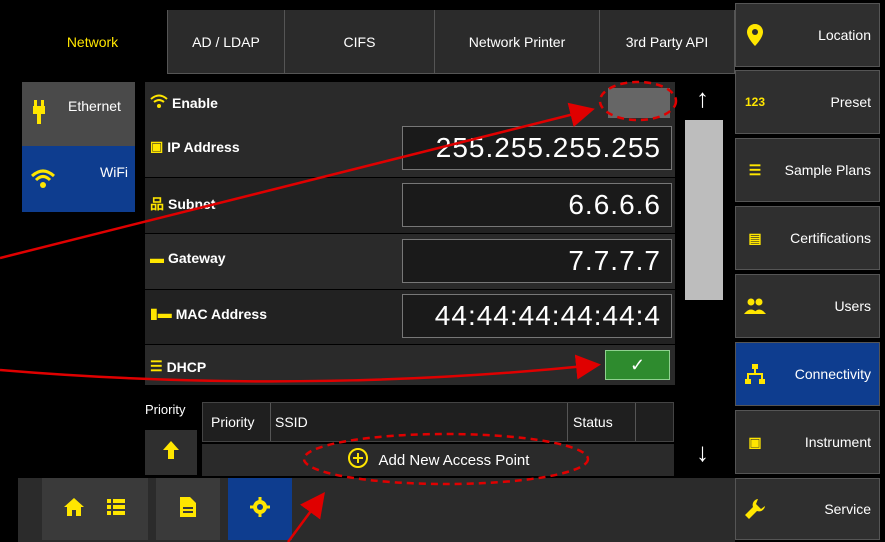 The width and height of the screenshot is (885, 542). What do you see at coordinates (305, 516) in the screenshot?
I see `annotation-arrow-bottom` at bounding box center [305, 516].